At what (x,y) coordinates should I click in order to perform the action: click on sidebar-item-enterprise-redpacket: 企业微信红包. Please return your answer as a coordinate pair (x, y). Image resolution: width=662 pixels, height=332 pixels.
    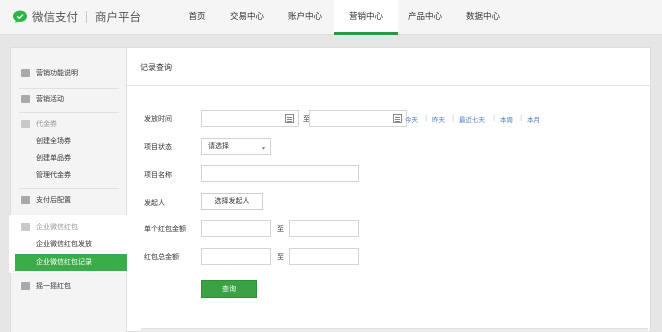
    Looking at the image, I should click on (69, 227).